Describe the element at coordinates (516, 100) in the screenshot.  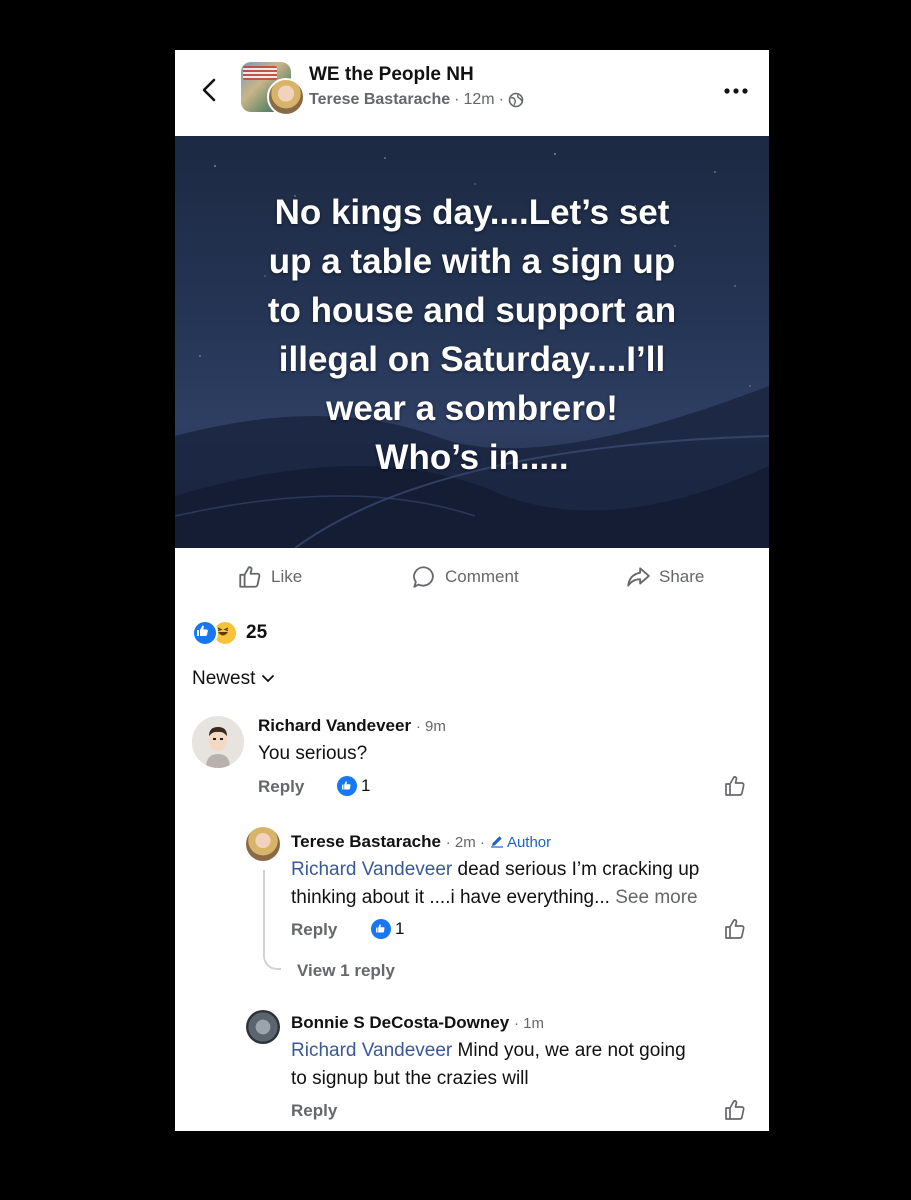
I see `globe-icon` at that location.